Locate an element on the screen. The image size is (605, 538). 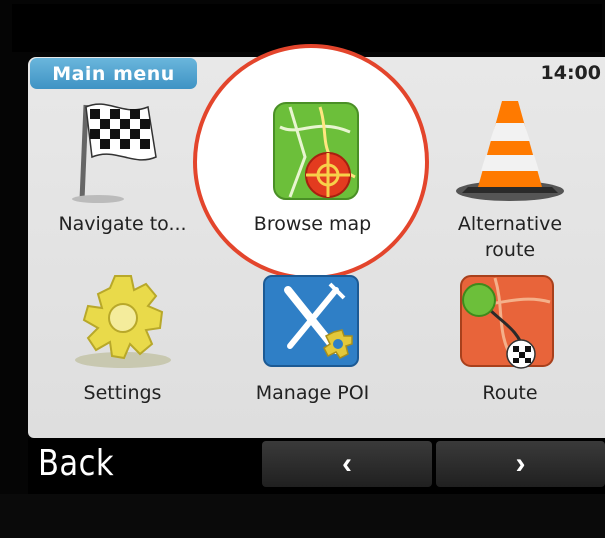
route-map-icon is located at coordinates (507, 322).